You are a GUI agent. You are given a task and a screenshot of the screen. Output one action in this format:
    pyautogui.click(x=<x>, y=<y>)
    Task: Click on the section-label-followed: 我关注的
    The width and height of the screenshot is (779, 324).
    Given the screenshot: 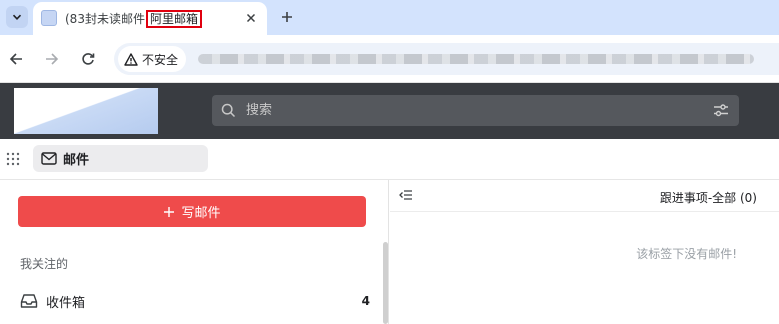 What is the action you would take?
    pyautogui.click(x=44, y=264)
    